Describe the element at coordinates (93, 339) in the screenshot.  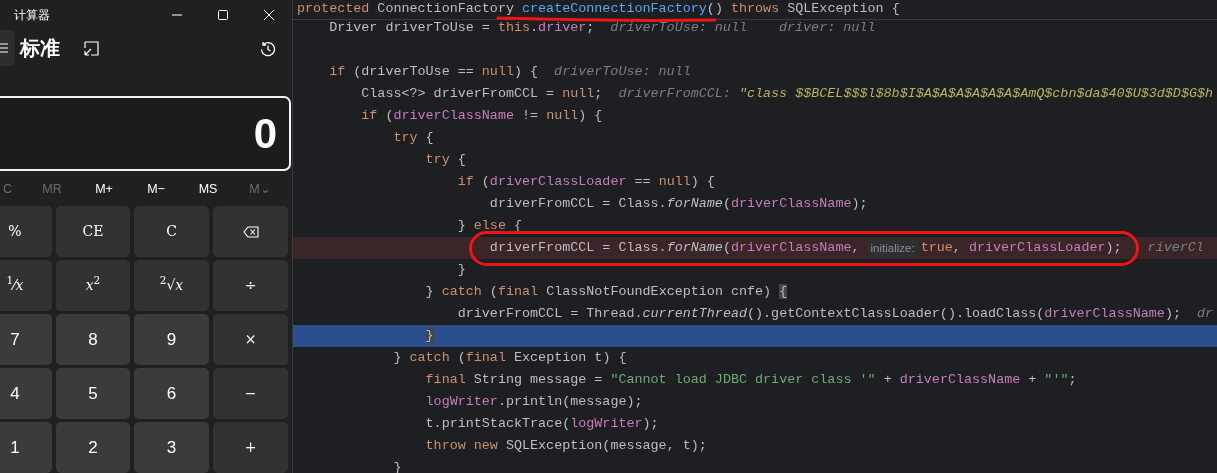
I see `calculator-key: 8` at that location.